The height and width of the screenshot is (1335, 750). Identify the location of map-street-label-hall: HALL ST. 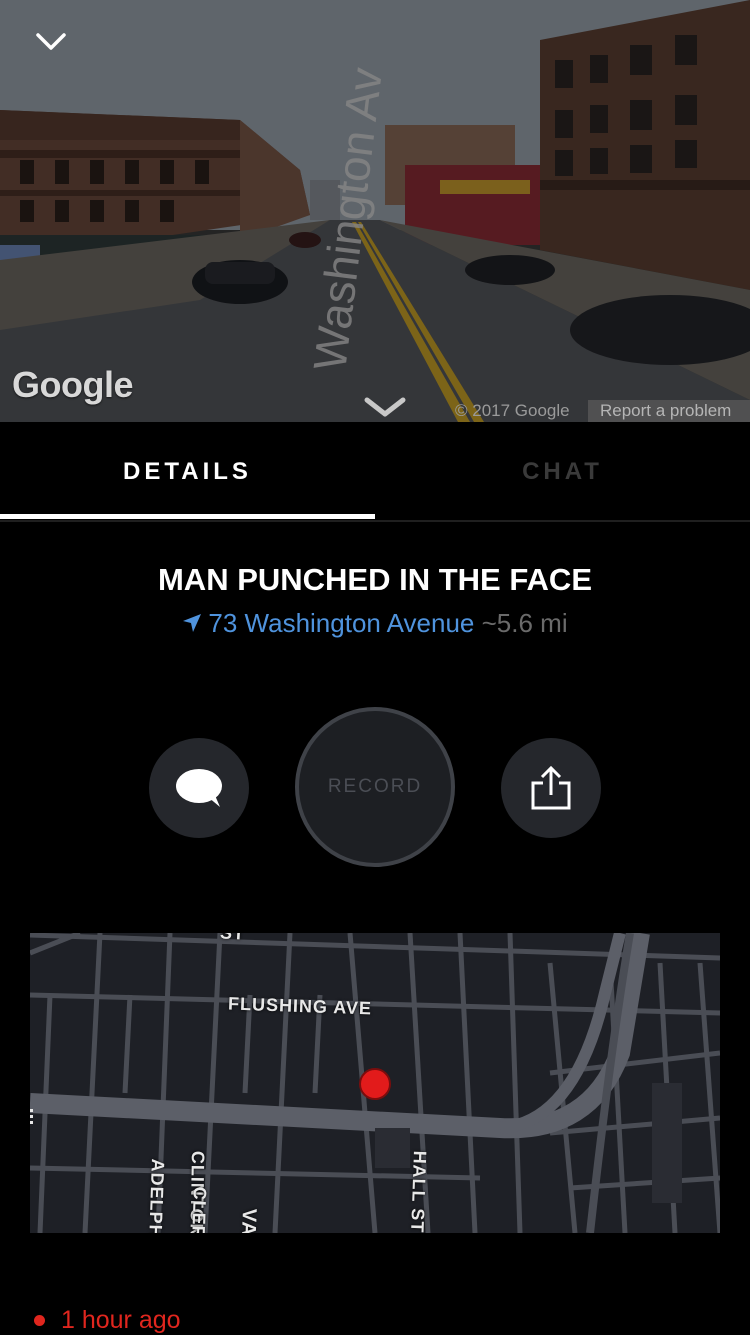
(418, 1191).